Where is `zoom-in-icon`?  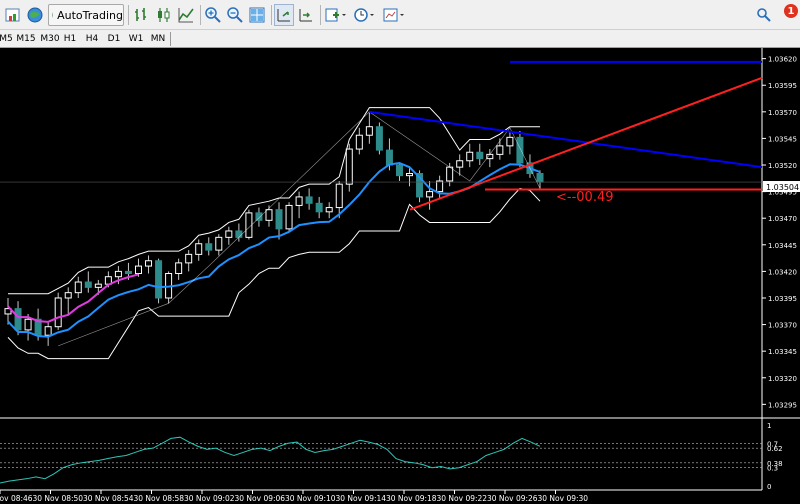
zoom-in-icon is located at coordinates (213, 15).